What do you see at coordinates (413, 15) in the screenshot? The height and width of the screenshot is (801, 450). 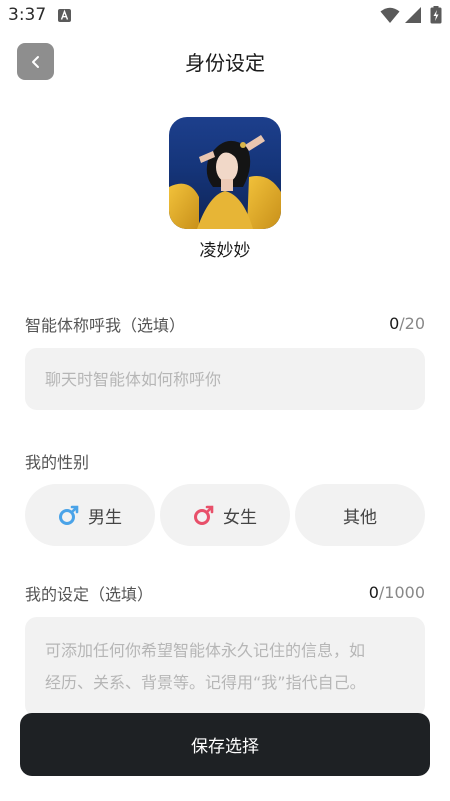 I see `signal-icon` at bounding box center [413, 15].